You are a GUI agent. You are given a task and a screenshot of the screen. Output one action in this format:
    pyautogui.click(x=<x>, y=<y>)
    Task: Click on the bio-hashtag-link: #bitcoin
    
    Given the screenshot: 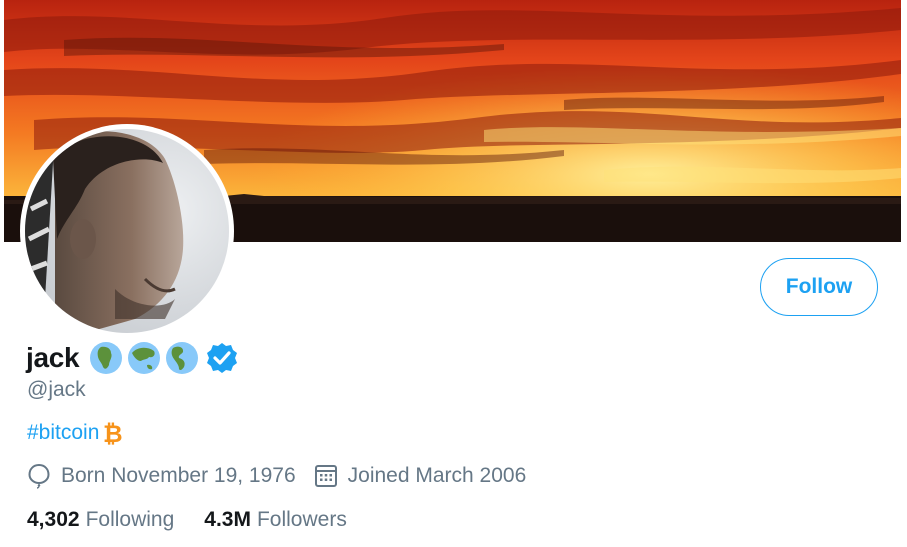 What is the action you would take?
    pyautogui.click(x=63, y=433)
    